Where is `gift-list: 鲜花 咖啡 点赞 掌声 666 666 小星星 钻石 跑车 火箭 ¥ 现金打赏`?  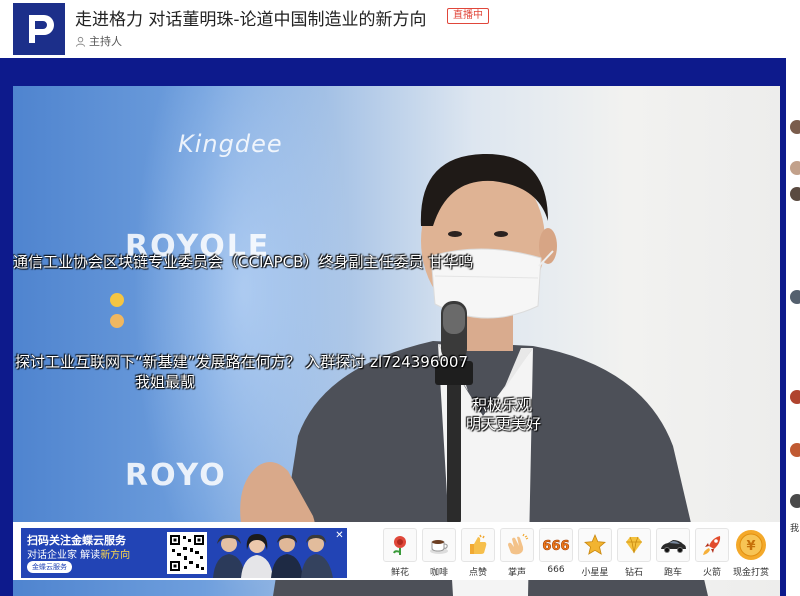
gift-list: 鲜花 咖啡 点赞 掌声 666 666 小星星 钻石 跑车 火箭 ¥ 现金打赏 is located at coordinates (576, 553).